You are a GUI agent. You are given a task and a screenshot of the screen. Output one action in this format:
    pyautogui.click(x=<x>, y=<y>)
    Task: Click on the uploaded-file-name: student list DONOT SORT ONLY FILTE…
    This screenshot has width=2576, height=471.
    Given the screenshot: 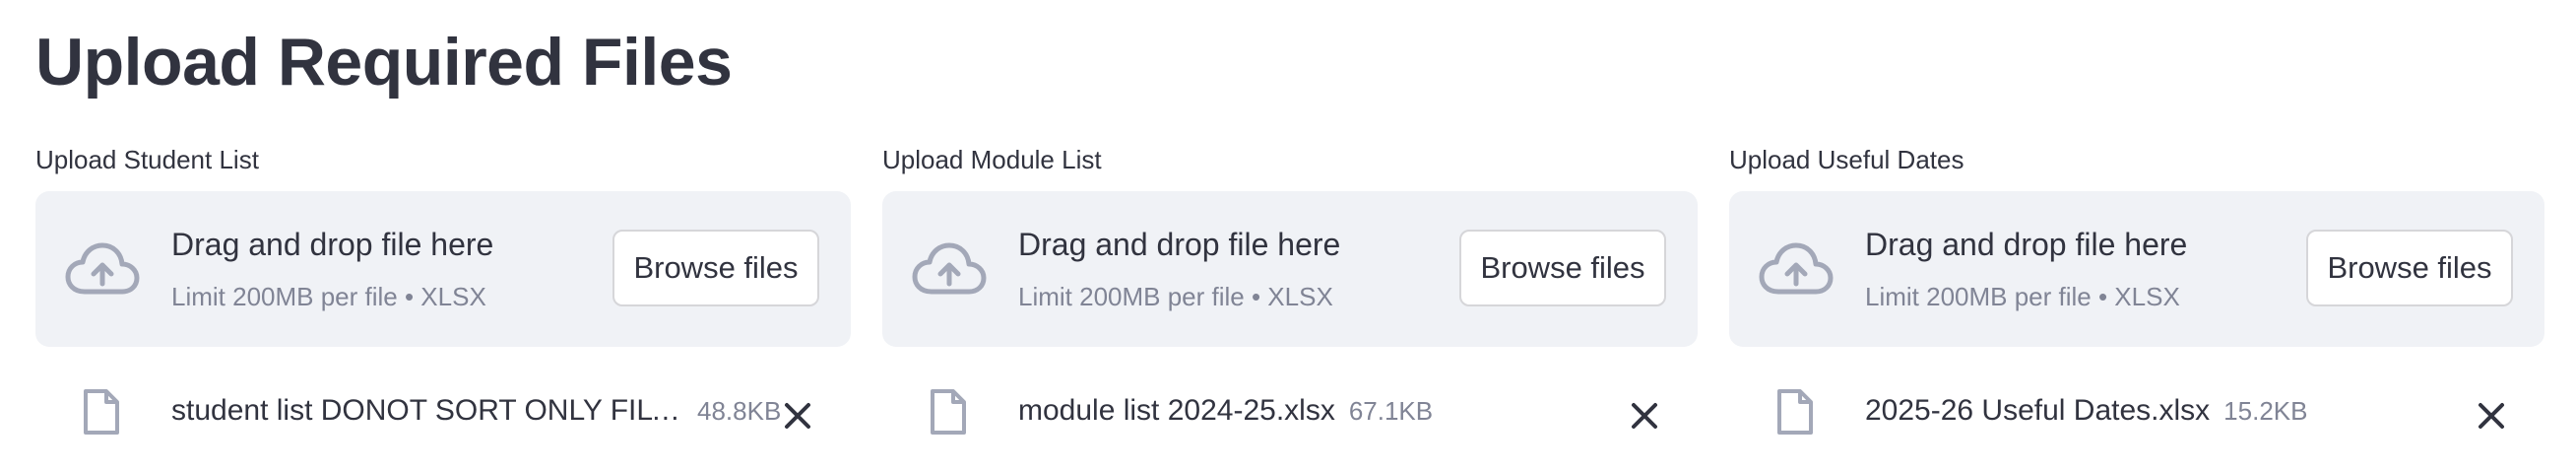 What is the action you would take?
    pyautogui.click(x=427, y=411)
    